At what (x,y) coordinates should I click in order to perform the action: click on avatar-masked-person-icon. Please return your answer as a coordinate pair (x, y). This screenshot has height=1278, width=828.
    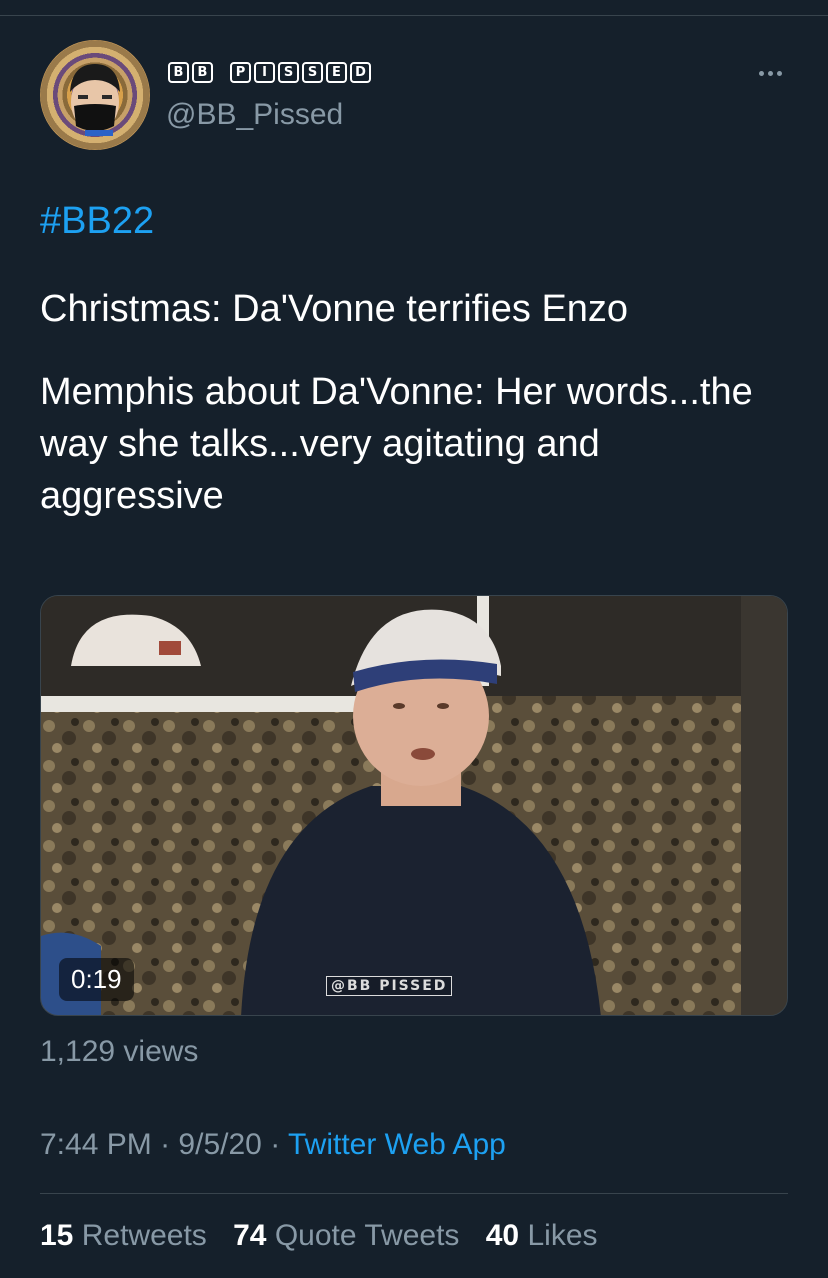
    Looking at the image, I should click on (95, 100).